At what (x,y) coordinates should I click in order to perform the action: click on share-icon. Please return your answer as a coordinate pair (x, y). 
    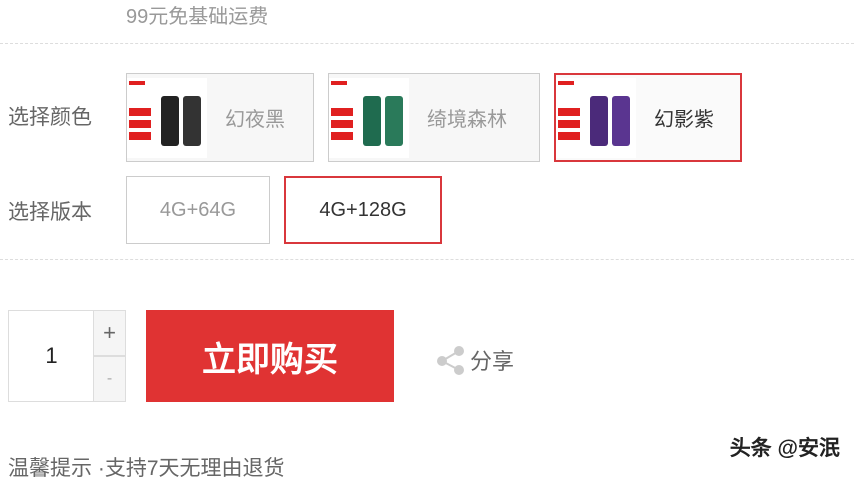
    Looking at the image, I should click on (450, 360).